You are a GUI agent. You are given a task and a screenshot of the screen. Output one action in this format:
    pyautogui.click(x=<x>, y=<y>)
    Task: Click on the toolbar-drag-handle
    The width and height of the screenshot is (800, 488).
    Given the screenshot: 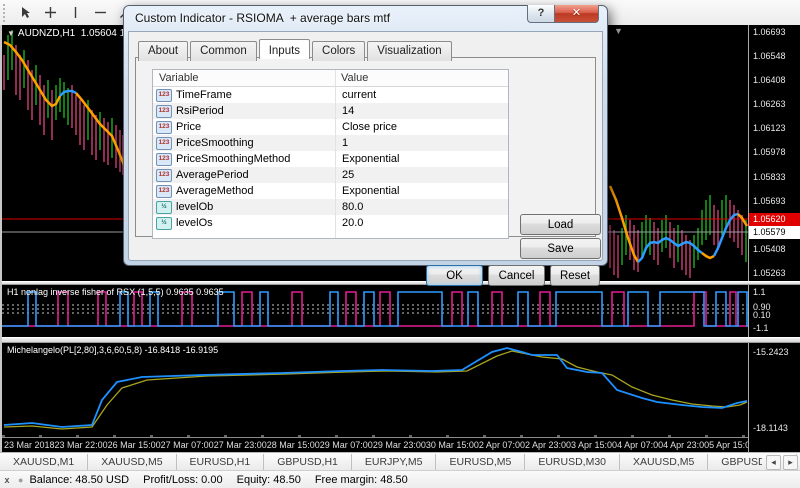 What is the action you would take?
    pyautogui.click(x=6, y=12)
    